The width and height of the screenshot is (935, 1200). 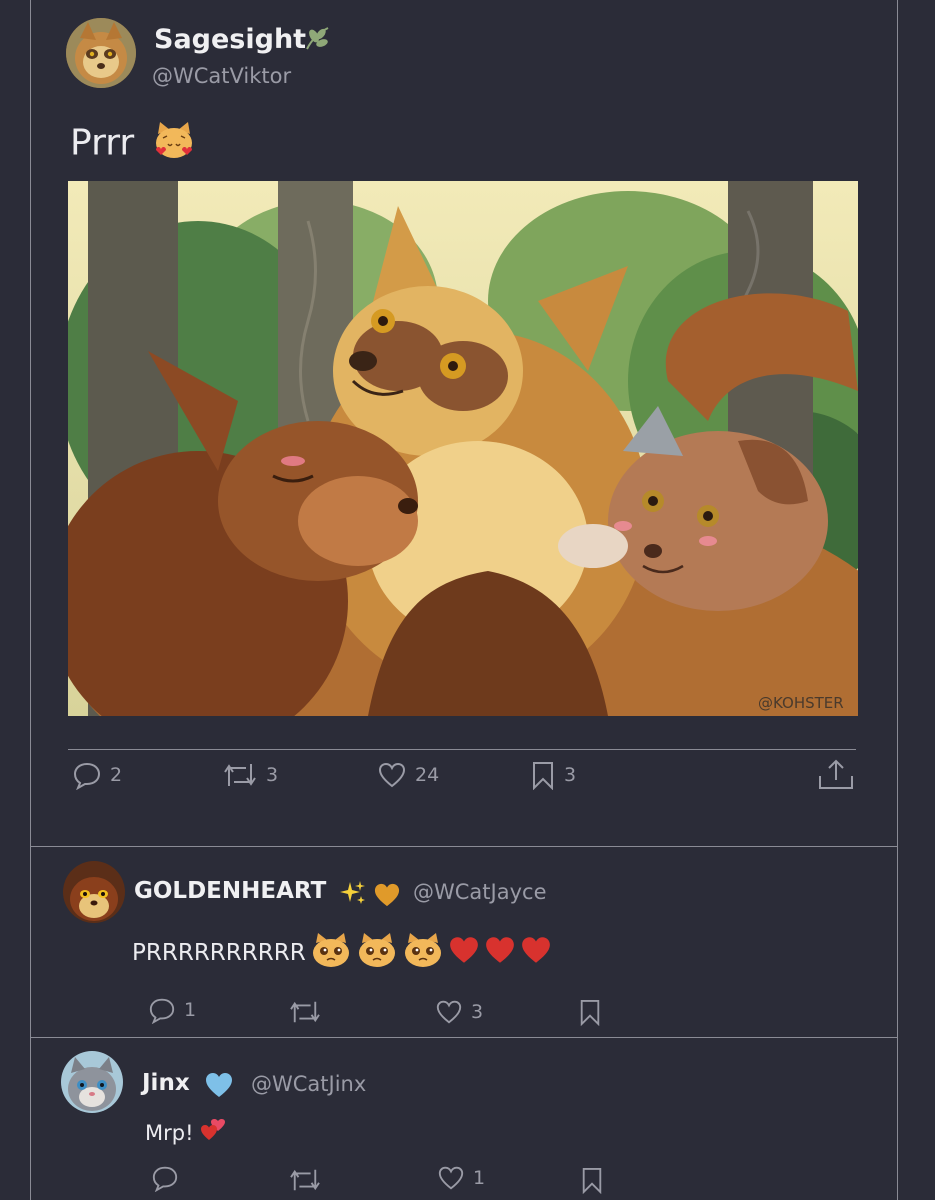 What do you see at coordinates (477, 1012) in the screenshot?
I see `goldenheart-like-count: 3` at bounding box center [477, 1012].